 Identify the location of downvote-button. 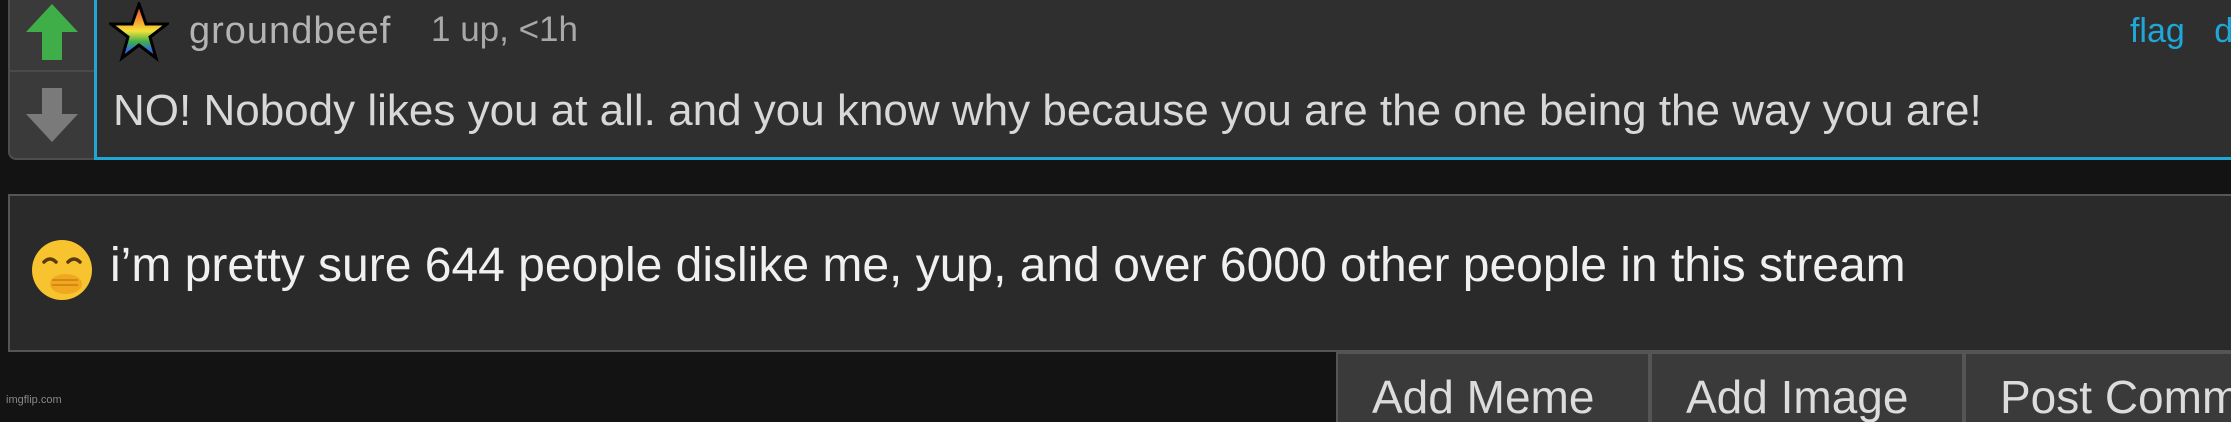
(52, 114).